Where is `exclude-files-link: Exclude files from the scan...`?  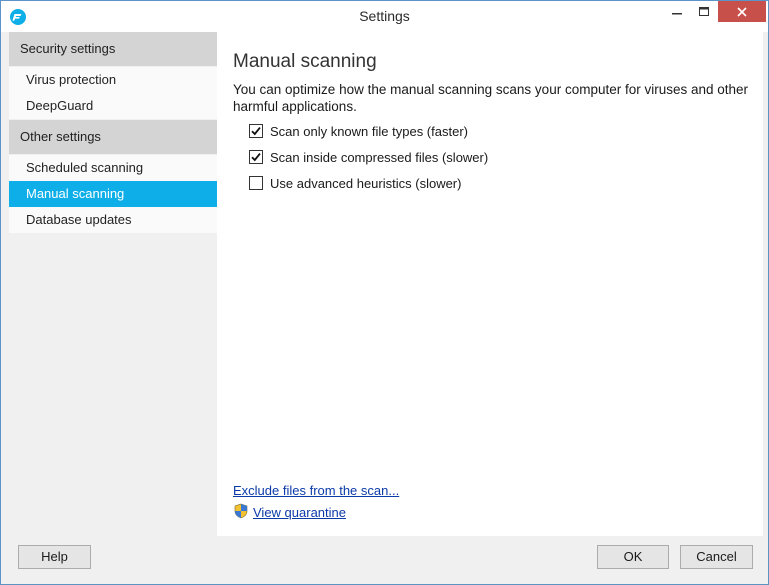 exclude-files-link: Exclude files from the scan... is located at coordinates (316, 490).